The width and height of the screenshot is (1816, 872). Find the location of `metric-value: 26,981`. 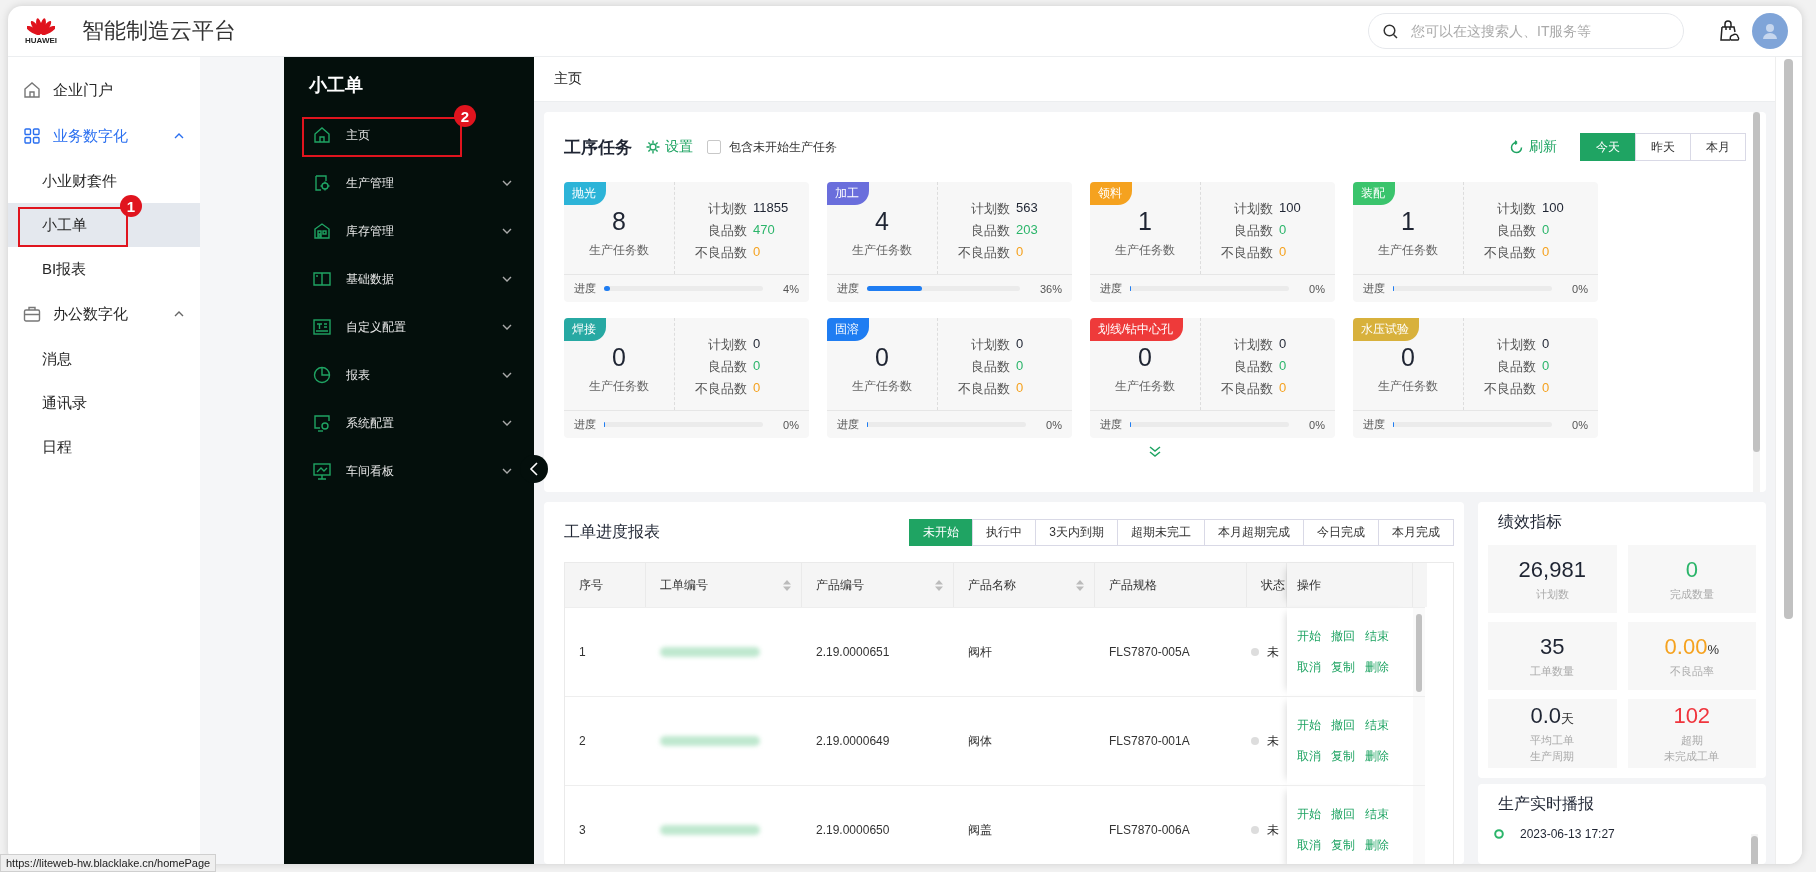

metric-value: 26,981 is located at coordinates (1552, 569).